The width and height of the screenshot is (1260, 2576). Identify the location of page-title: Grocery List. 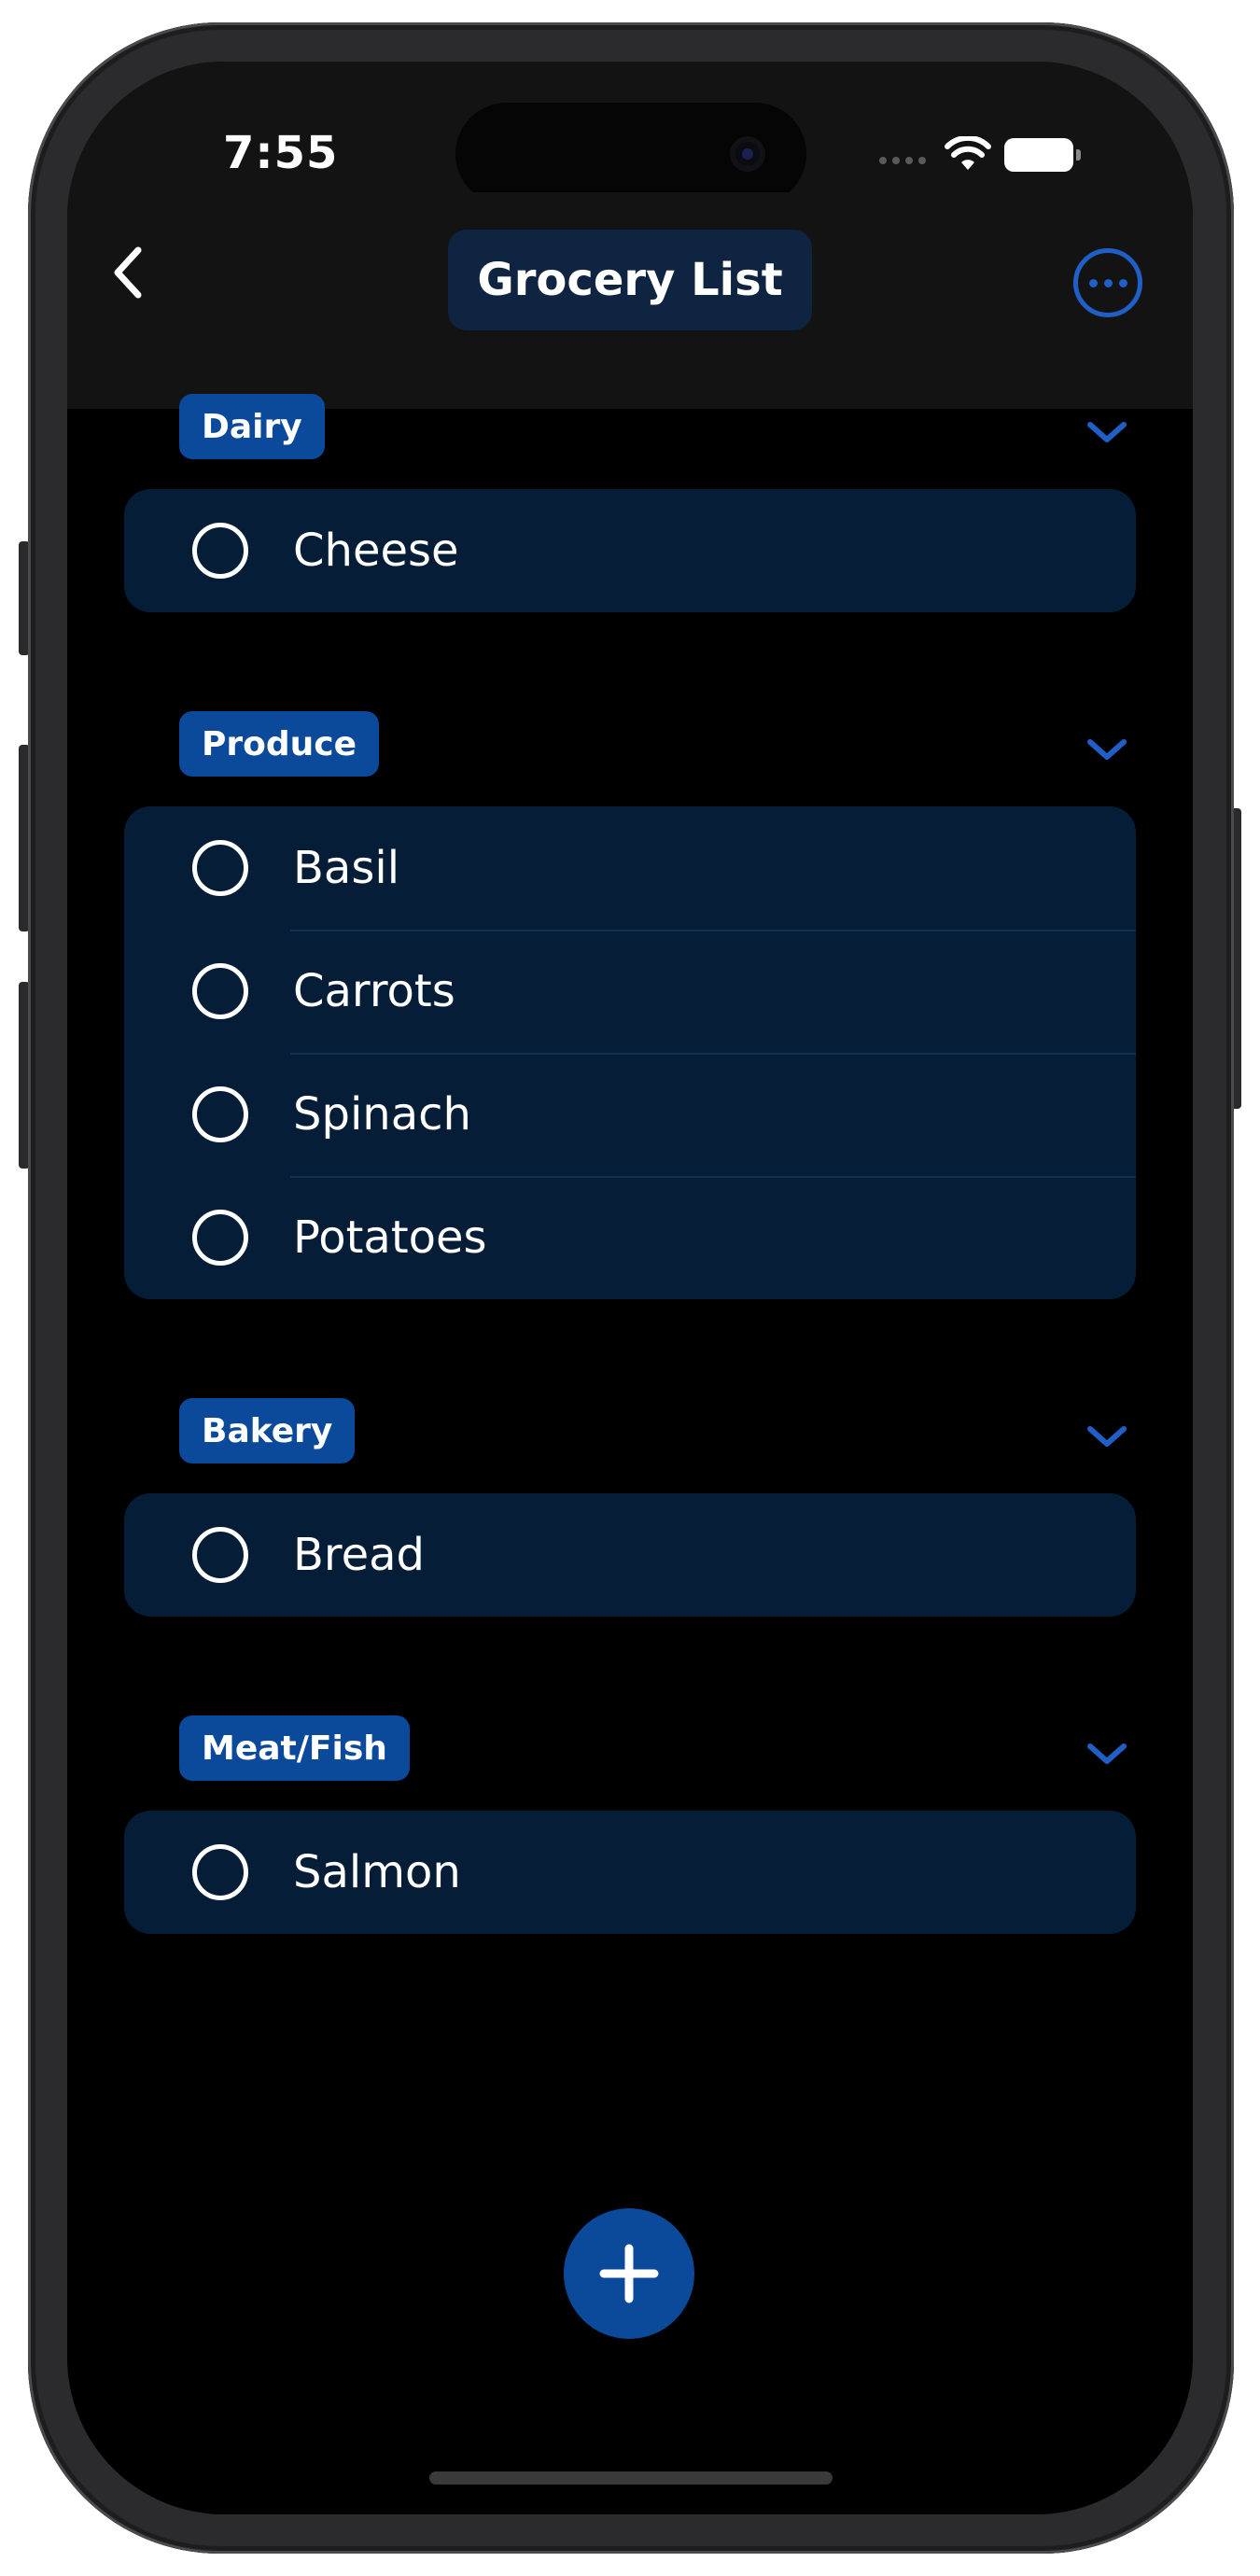
(630, 280).